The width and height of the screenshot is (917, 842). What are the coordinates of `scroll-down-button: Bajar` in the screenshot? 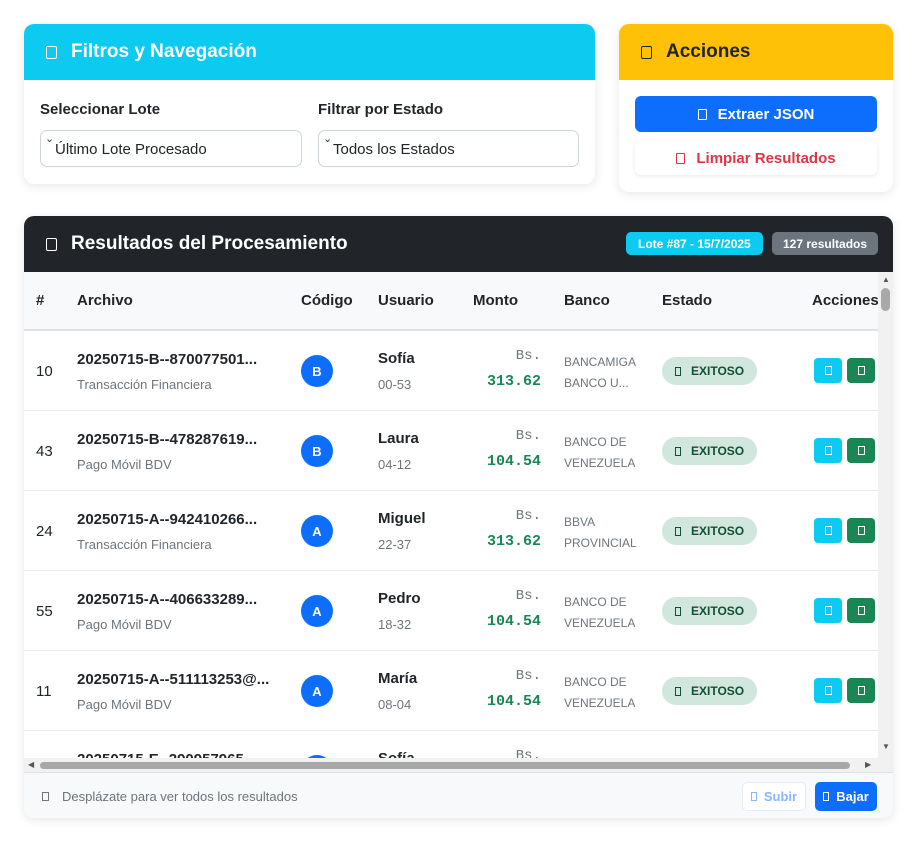 It's located at (846, 796).